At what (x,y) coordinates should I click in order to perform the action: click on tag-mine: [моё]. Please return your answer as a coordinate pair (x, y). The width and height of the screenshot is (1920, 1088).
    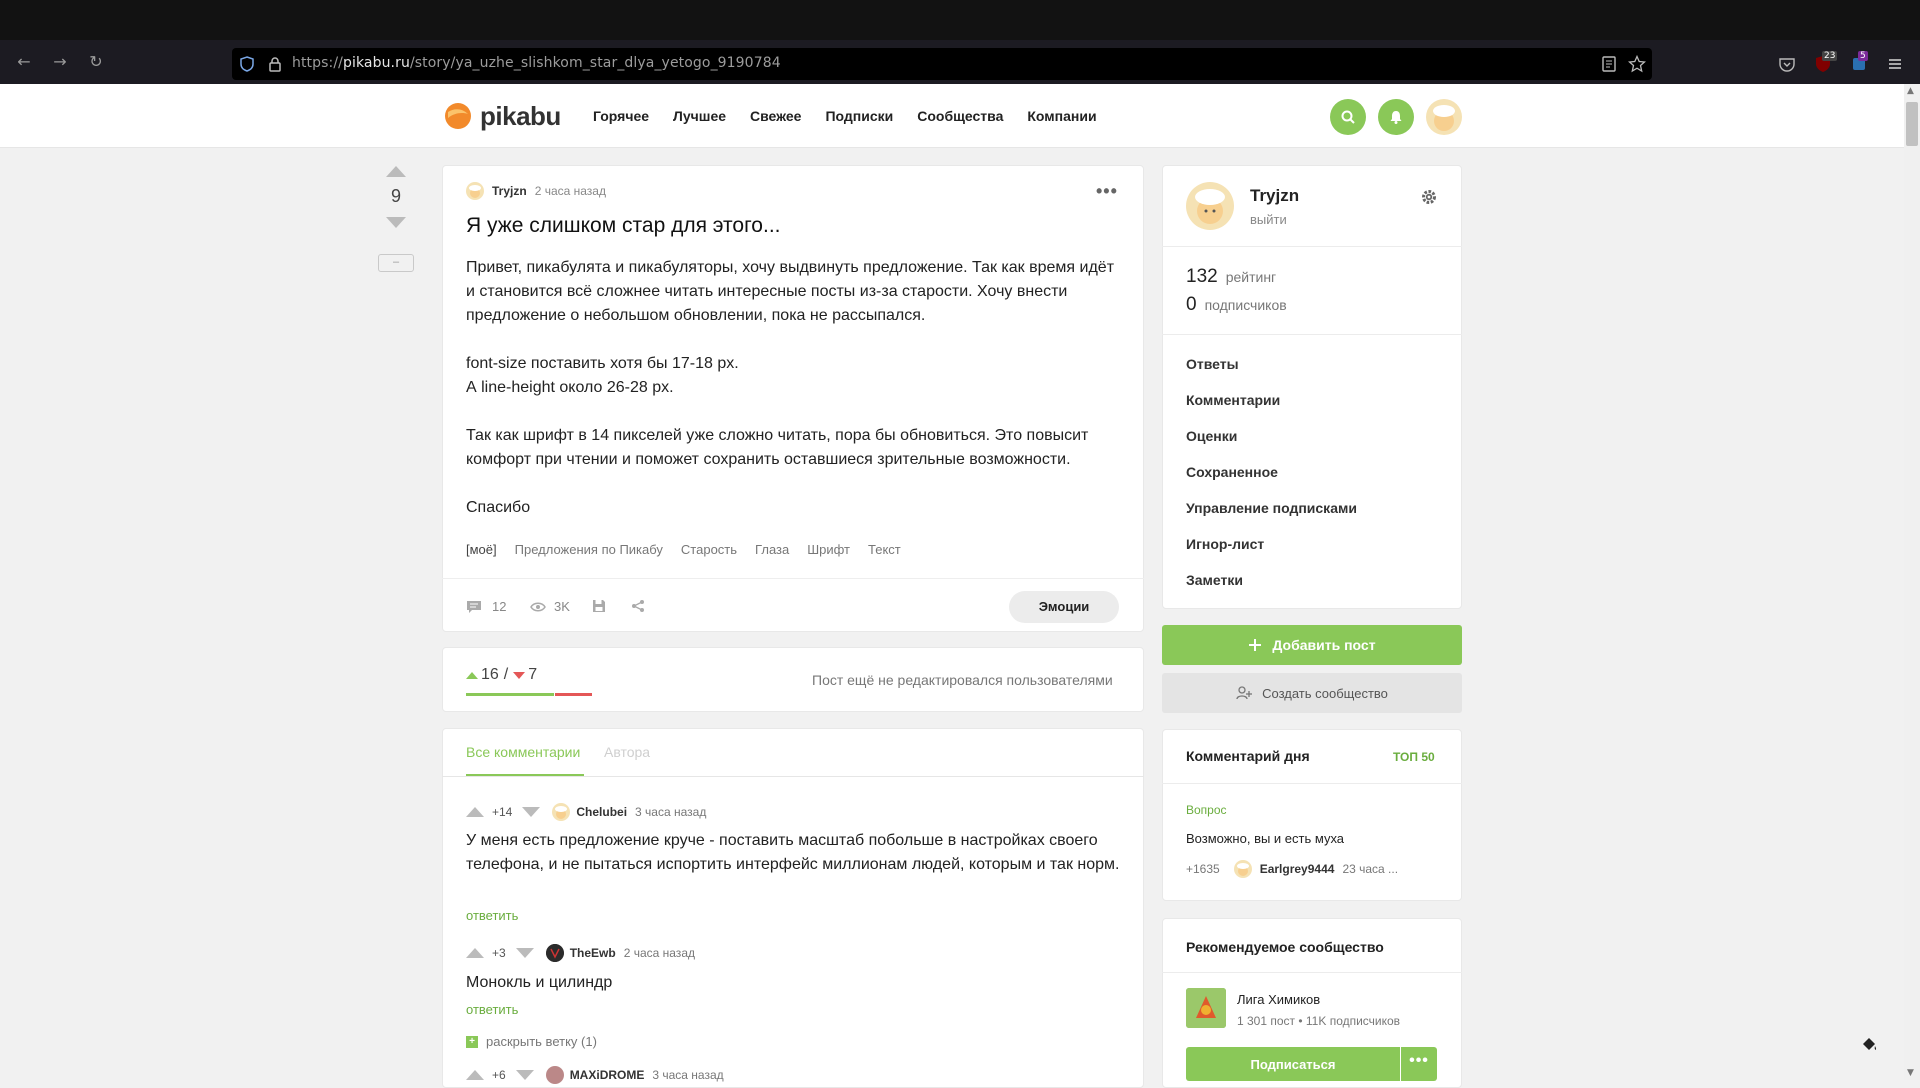
    Looking at the image, I should click on (481, 549).